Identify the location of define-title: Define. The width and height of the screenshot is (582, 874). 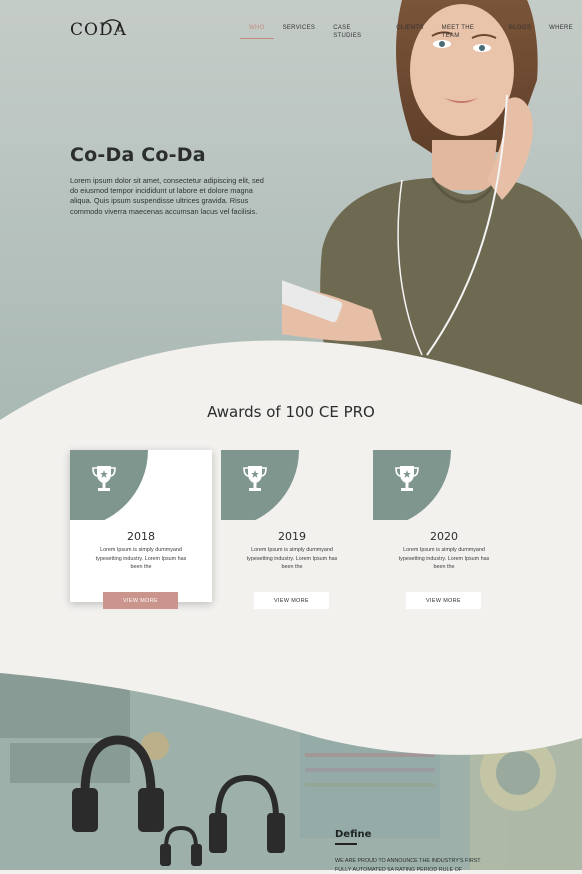
(353, 834).